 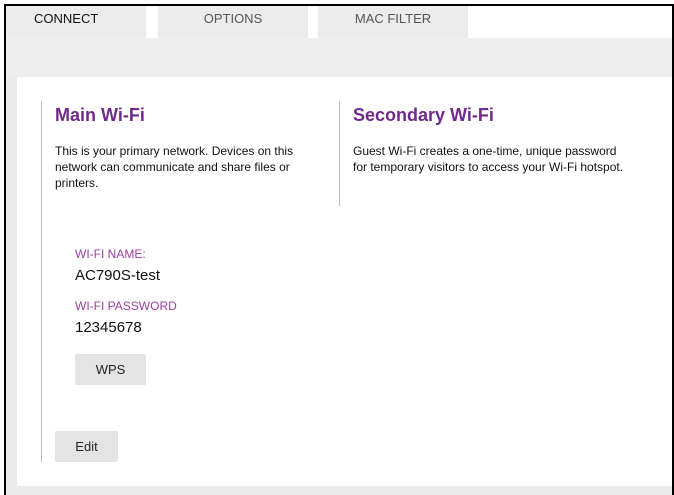 What do you see at coordinates (110, 254) in the screenshot?
I see `wifi-name-label: WI-FI NAME:` at bounding box center [110, 254].